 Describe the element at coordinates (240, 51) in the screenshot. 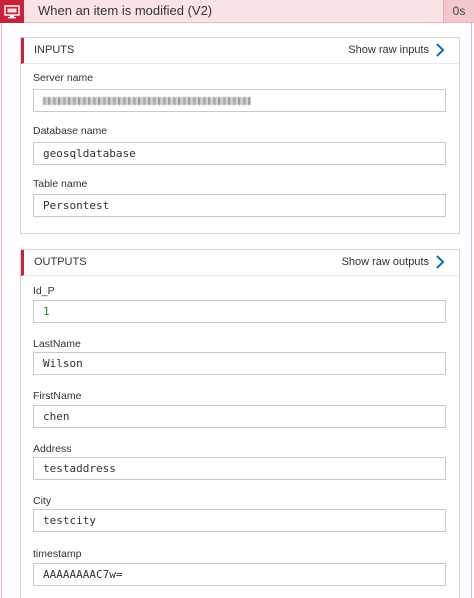

I see `inputs-header: INPUTS Show raw inputs` at that location.